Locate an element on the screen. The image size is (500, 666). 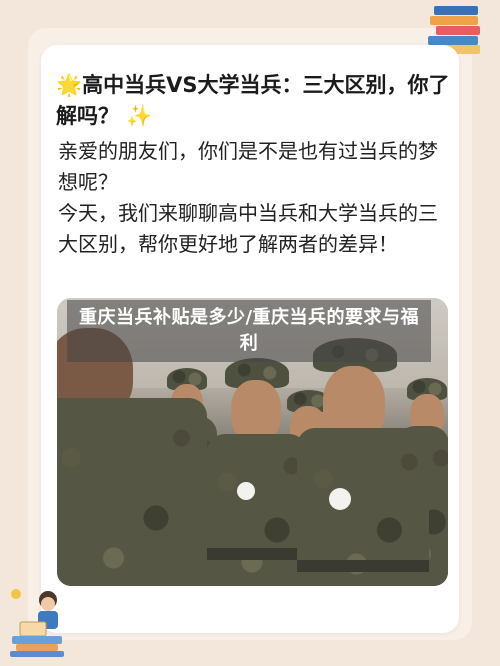
paragraph: 今天，我们来聊聊高中当兵和大学当兵的三大区别，帮你更好地了解两者的差异！ is located at coordinates (248, 228).